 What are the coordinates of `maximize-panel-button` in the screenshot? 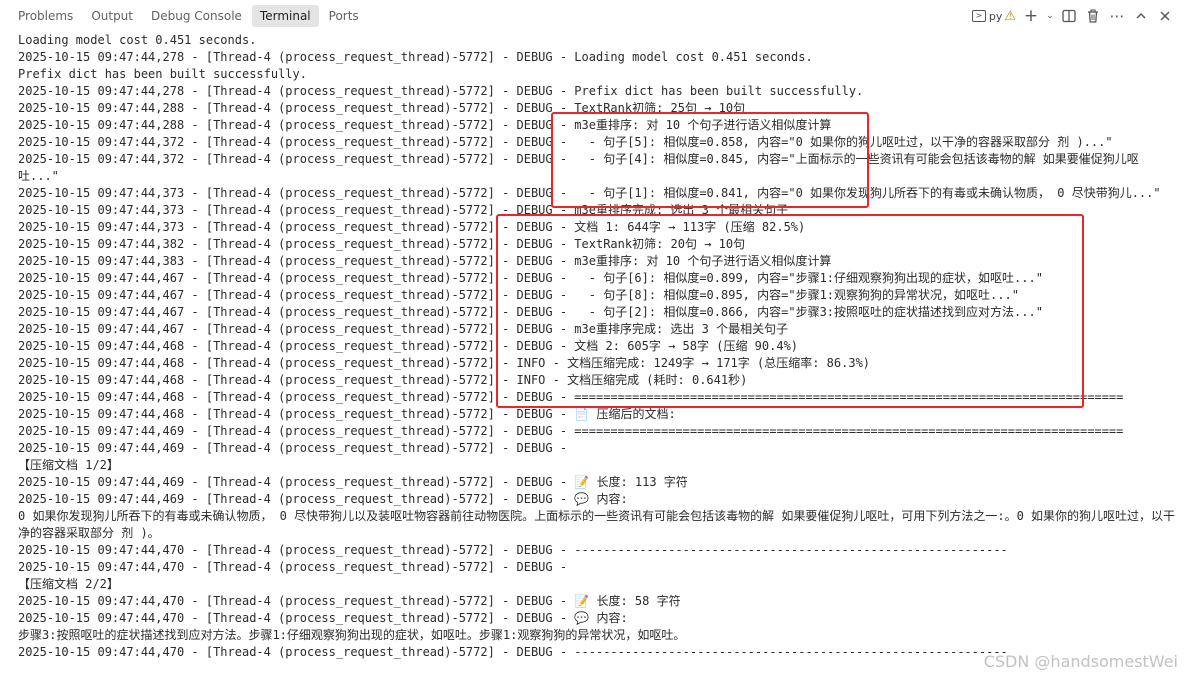 It's located at (1141, 16).